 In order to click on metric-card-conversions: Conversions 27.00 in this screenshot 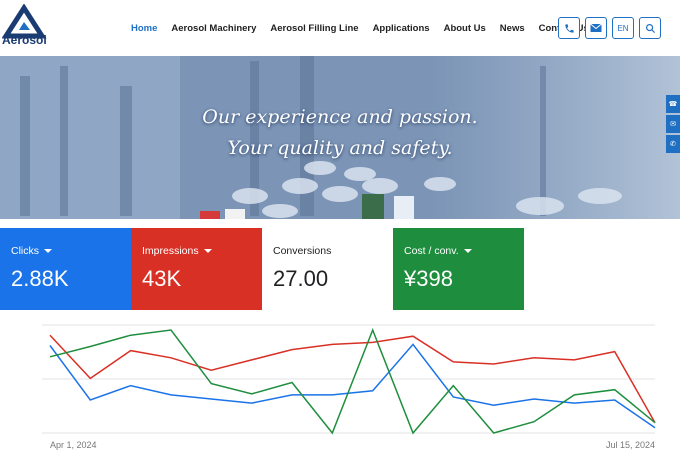, I will do `click(327, 269)`.